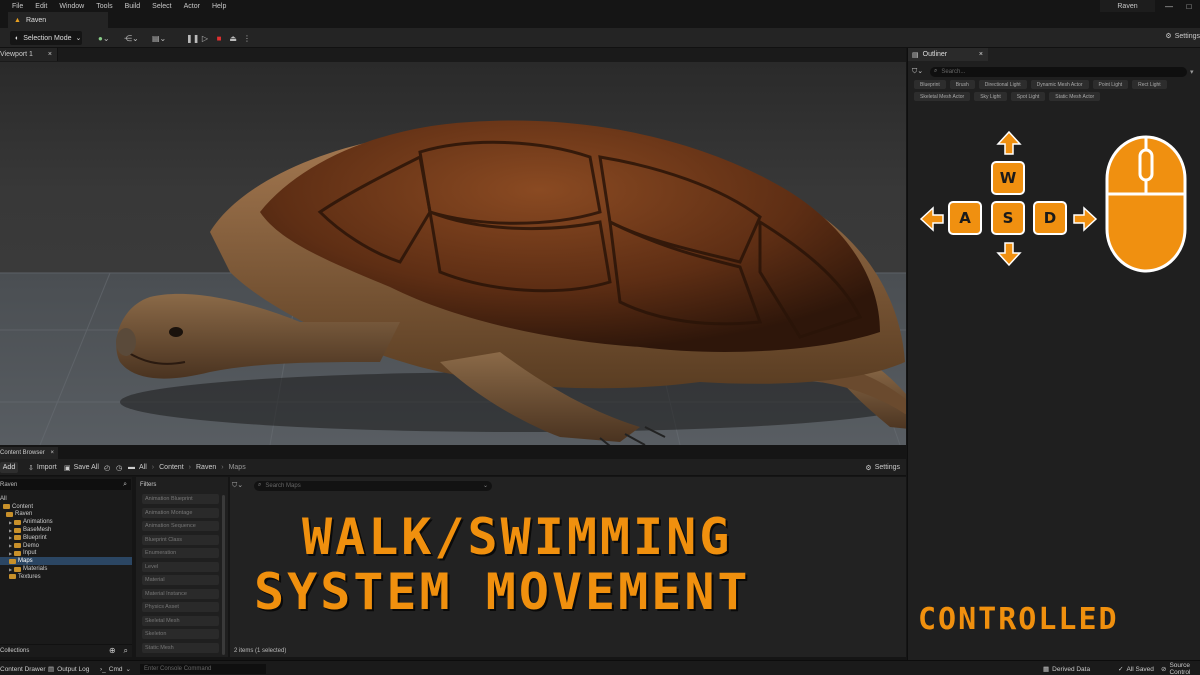 The width and height of the screenshot is (1200, 675). Describe the element at coordinates (66, 561) in the screenshot. I see `tree-item: Maps` at that location.